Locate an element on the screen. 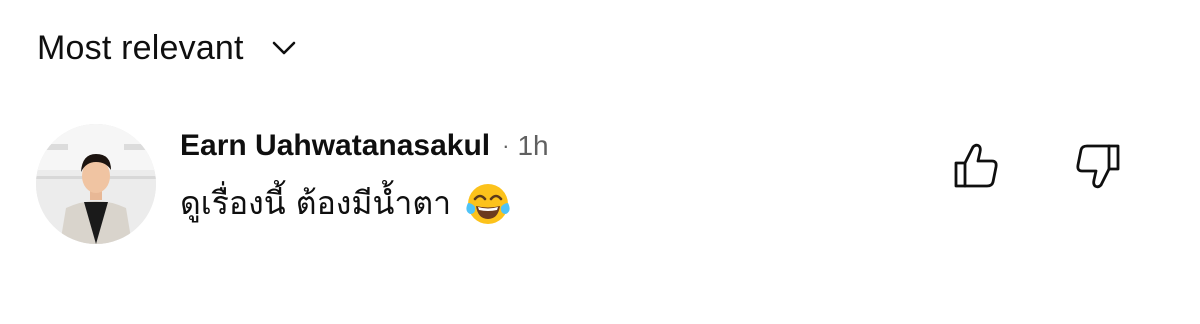 Image resolution: width=1200 pixels, height=324 pixels. comment-actions is located at coordinates (1037, 168).